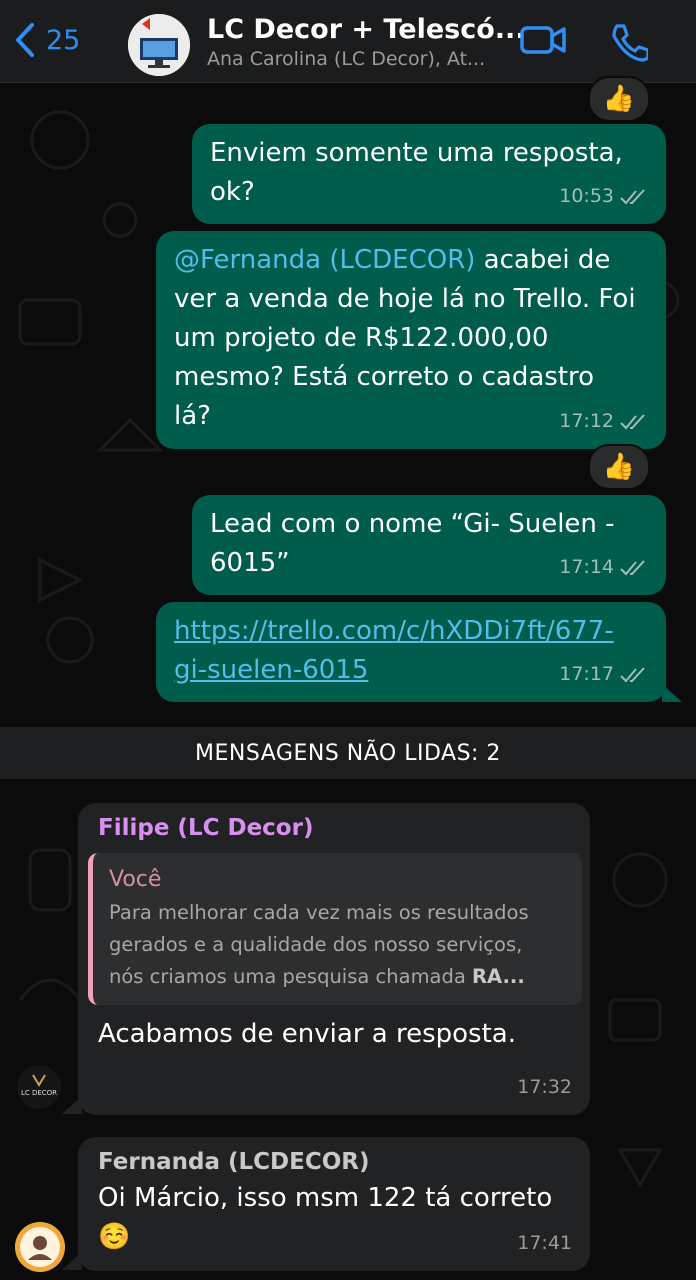 The height and width of the screenshot is (1280, 696). Describe the element at coordinates (325, 1217) in the screenshot. I see `message-text: Oi Márcio, isso msm 122 tá correto ☺️` at that location.